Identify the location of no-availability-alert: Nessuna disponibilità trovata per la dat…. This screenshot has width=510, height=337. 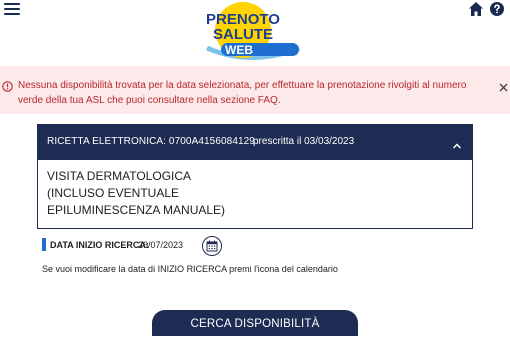
(255, 90).